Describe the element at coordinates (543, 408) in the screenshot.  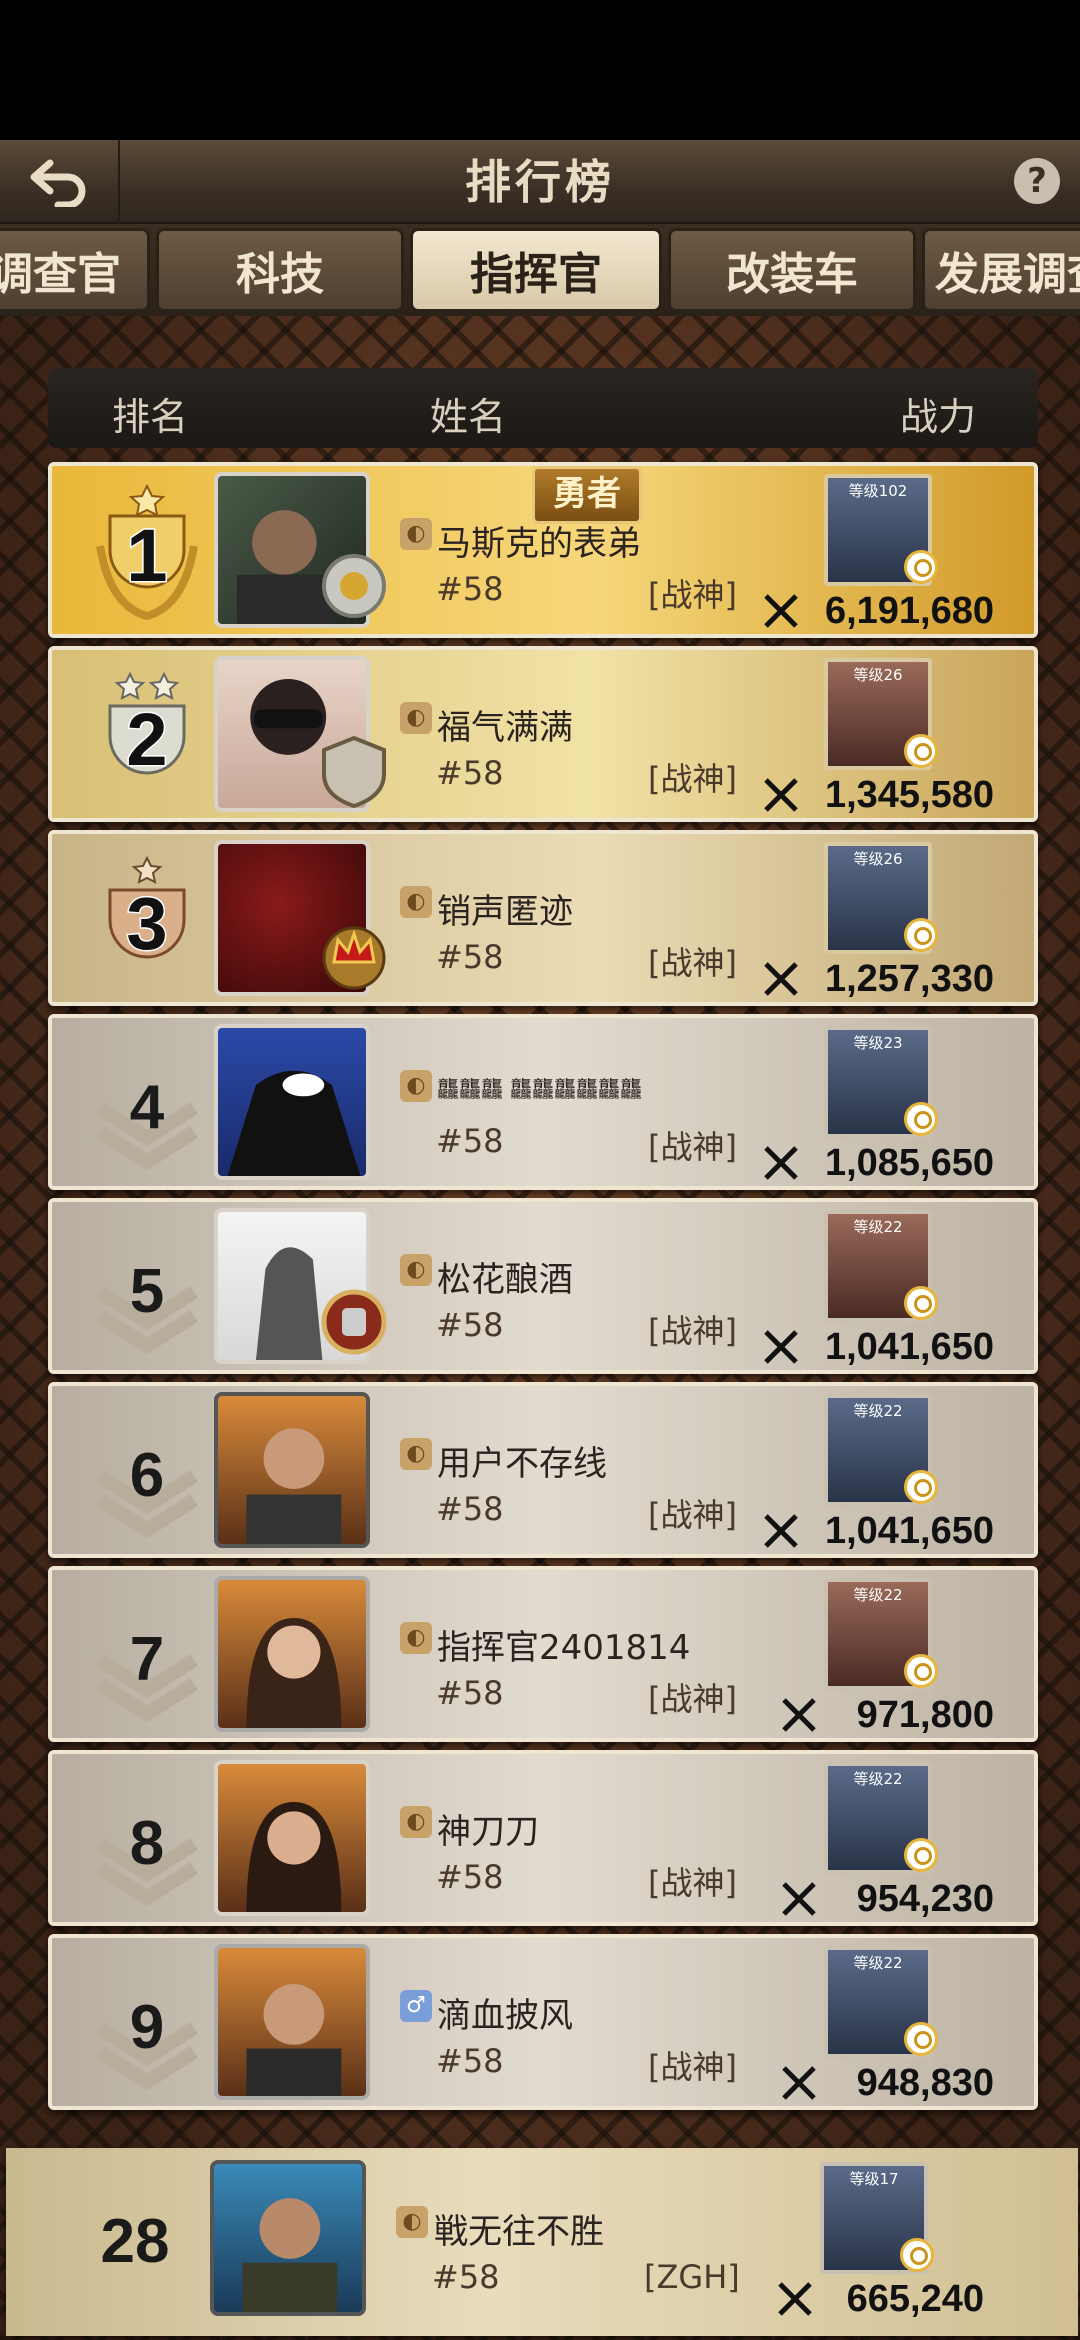
I see `column-header: 排名 姓名 战力` at that location.